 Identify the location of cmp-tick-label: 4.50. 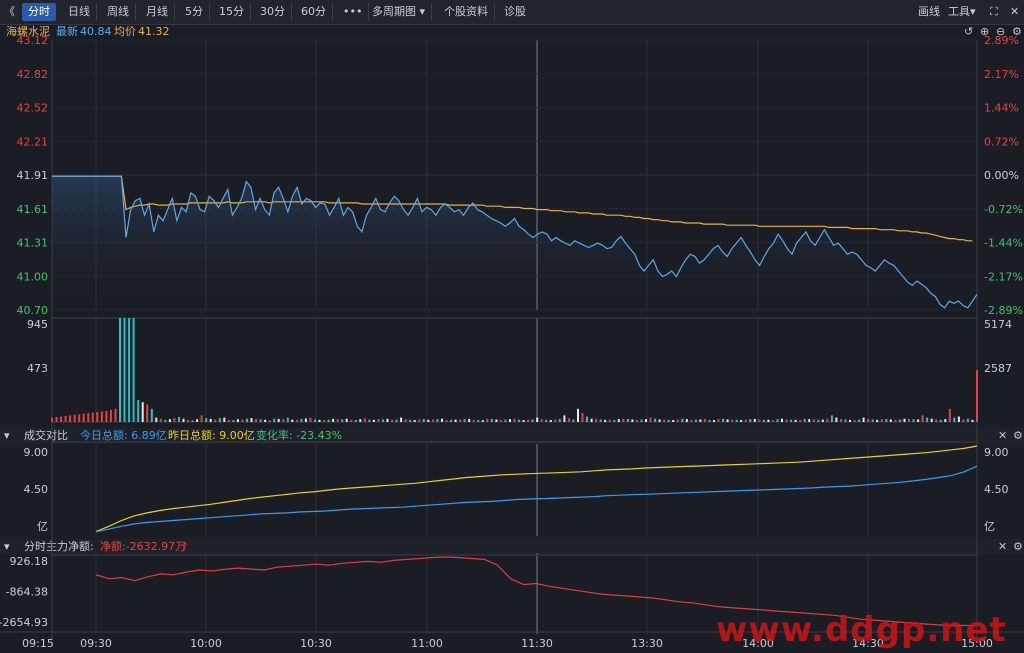
(36, 489).